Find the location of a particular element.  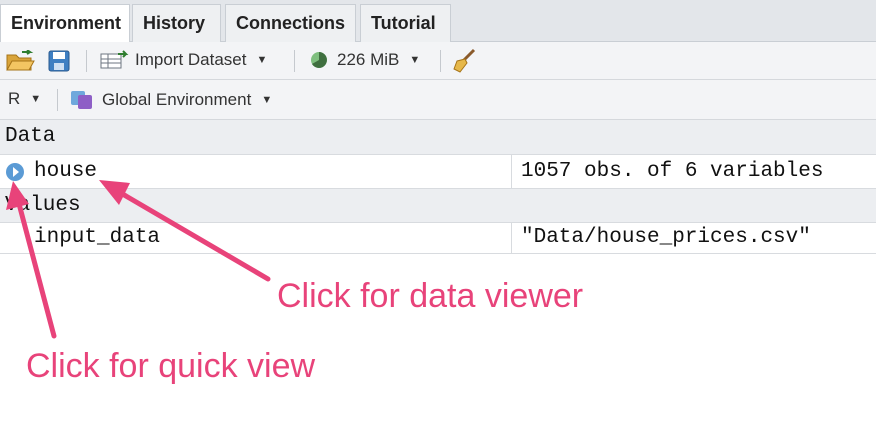

object-summary: 1057 obs. of 6 variables is located at coordinates (693, 171).